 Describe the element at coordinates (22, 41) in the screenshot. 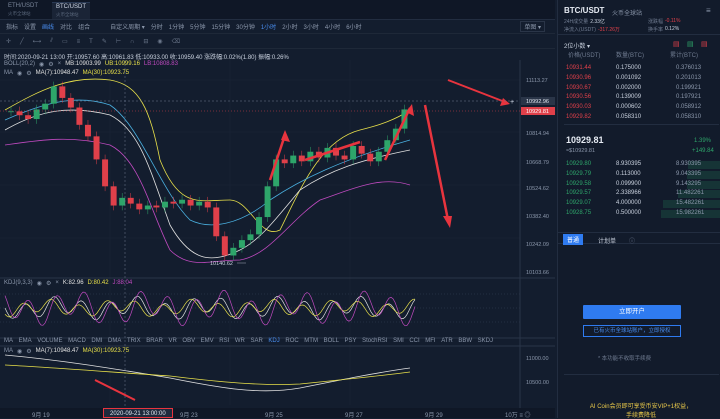

I see `line-tool-icon: ╱` at that location.